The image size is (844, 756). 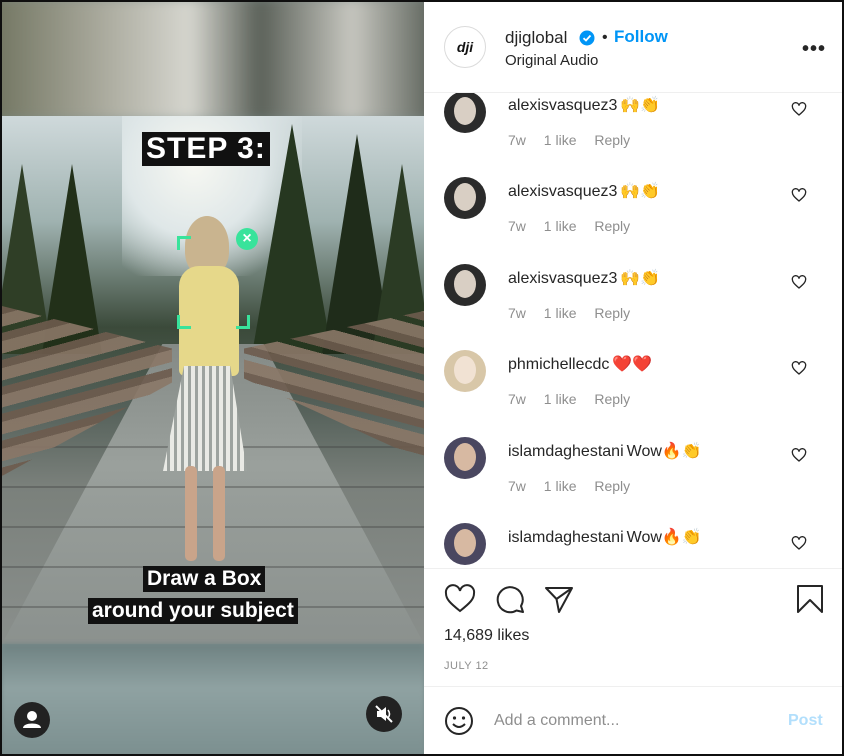 I want to click on user-icon, so click(x=32, y=719).